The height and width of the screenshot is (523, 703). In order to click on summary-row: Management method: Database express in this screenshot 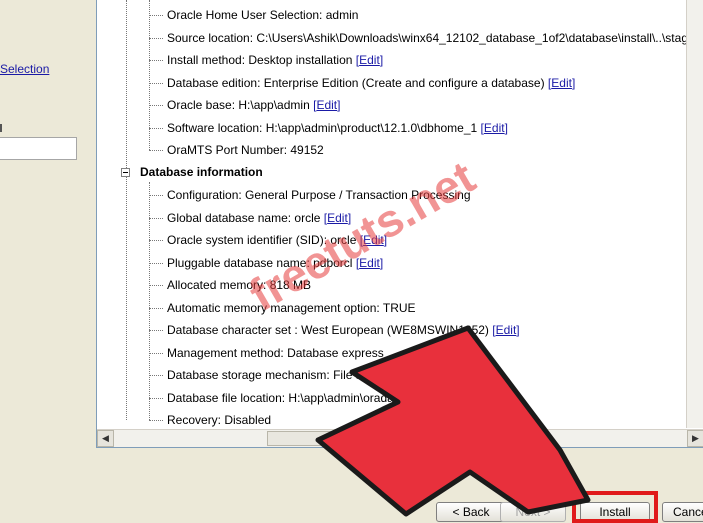, I will do `click(266, 353)`.